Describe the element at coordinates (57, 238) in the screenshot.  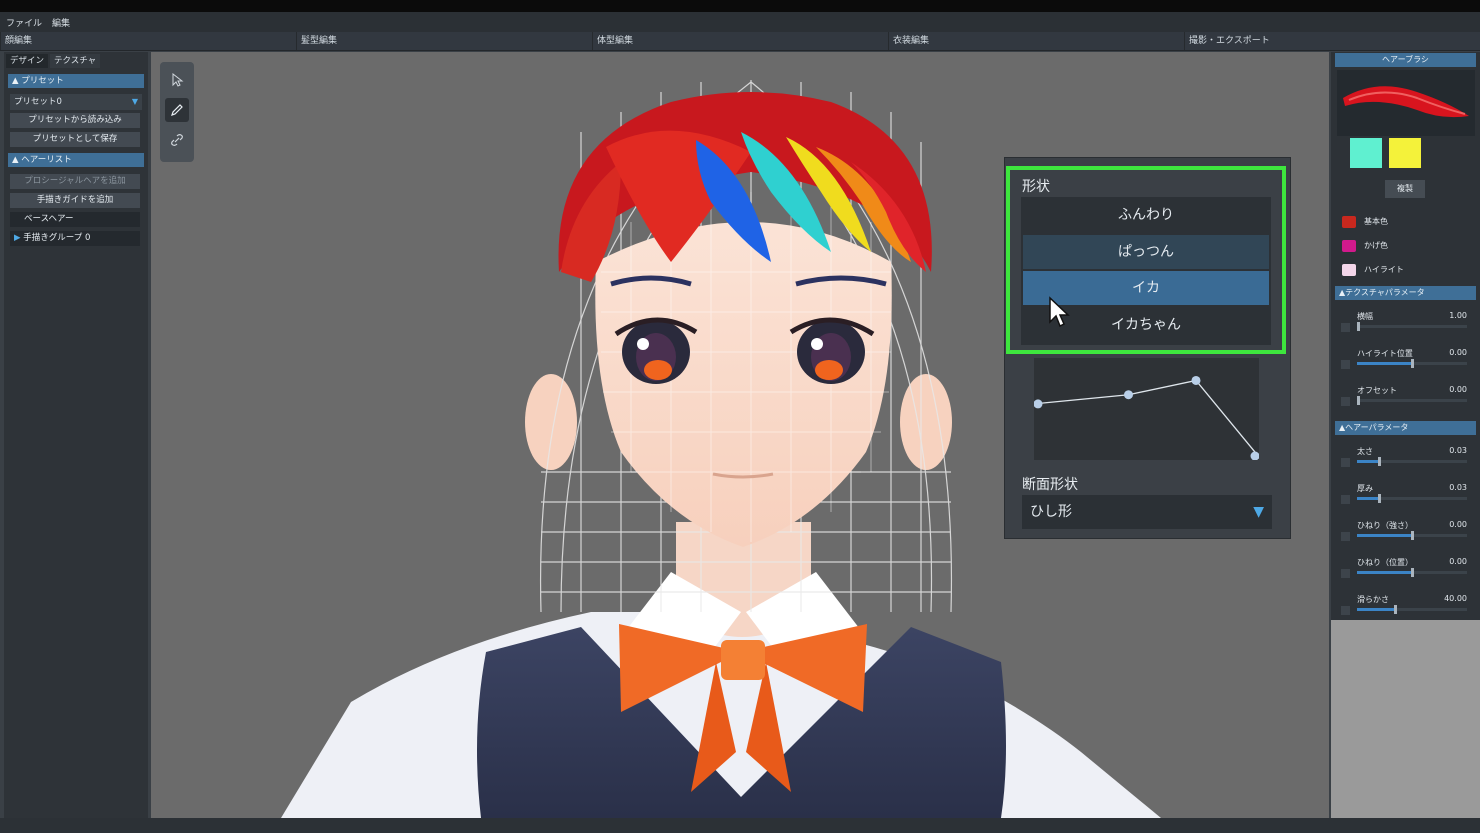
I see `group-label: 手描きグループ 0` at that location.